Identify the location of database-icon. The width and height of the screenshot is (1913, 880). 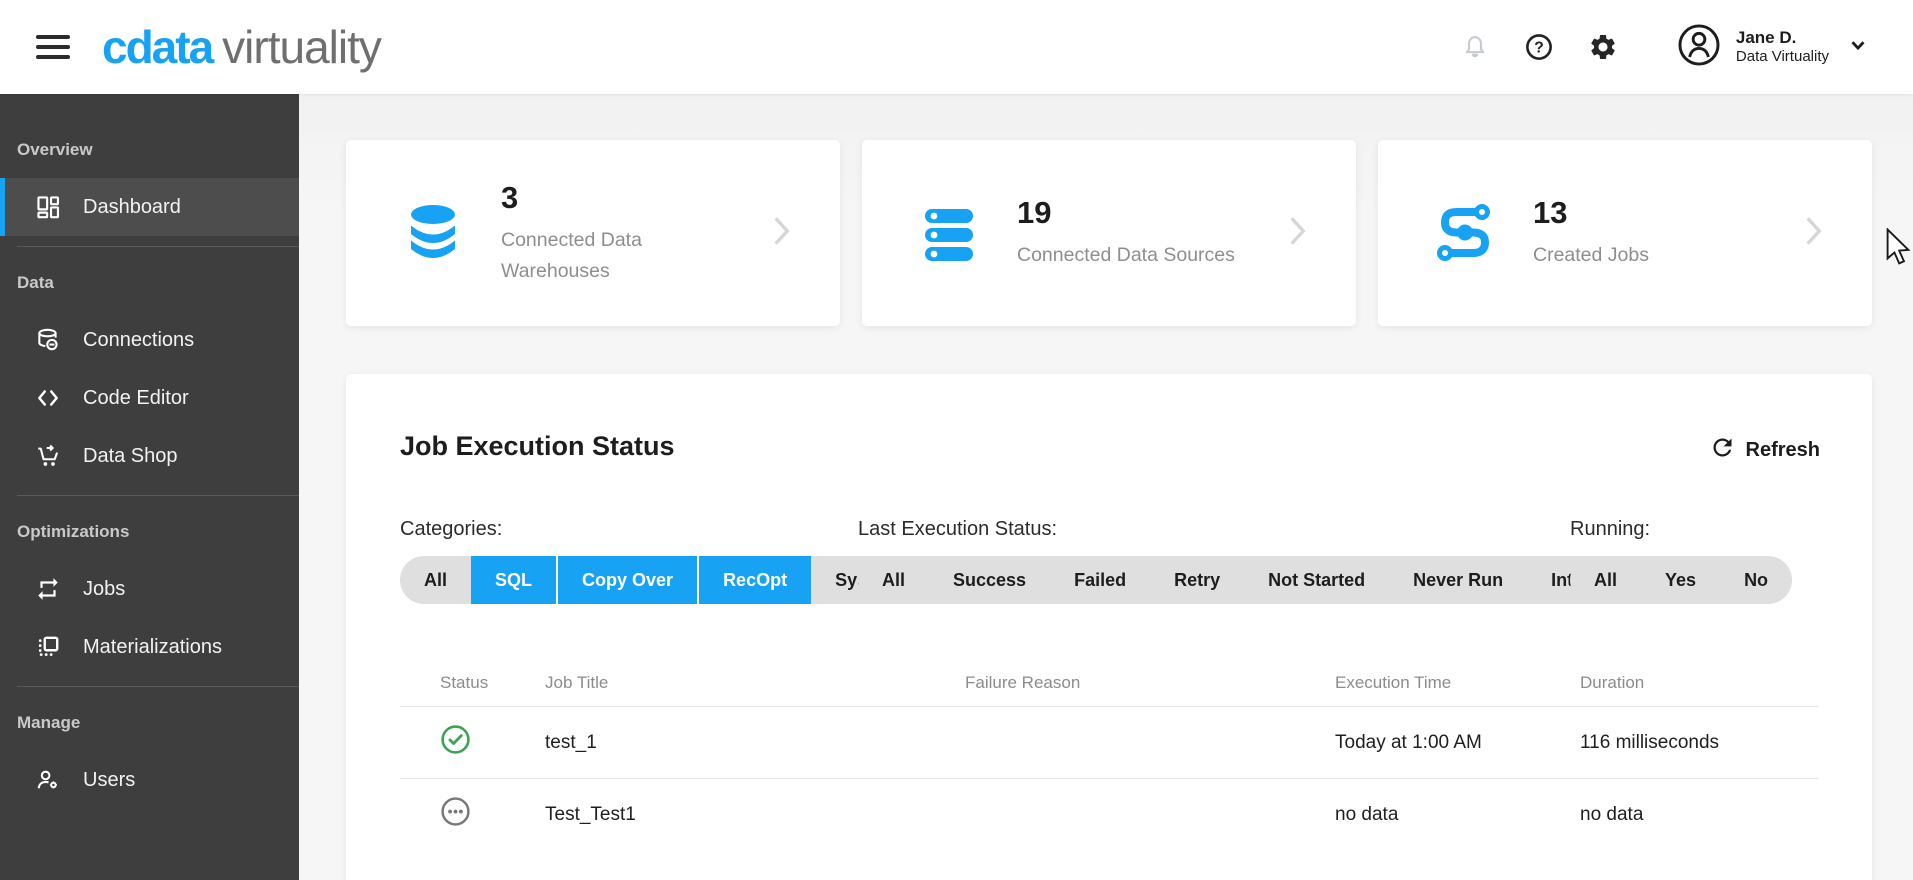
(433, 233).